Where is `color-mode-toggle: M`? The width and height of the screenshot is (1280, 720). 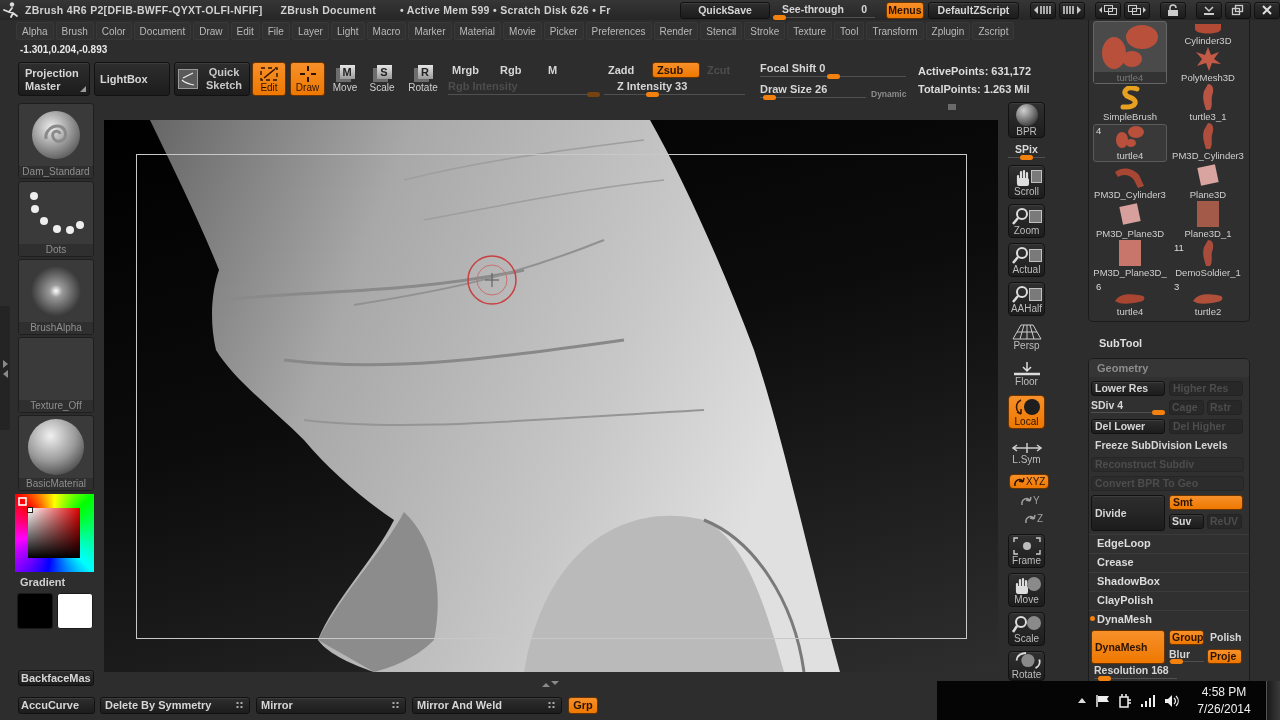 color-mode-toggle: M is located at coordinates (568, 70).